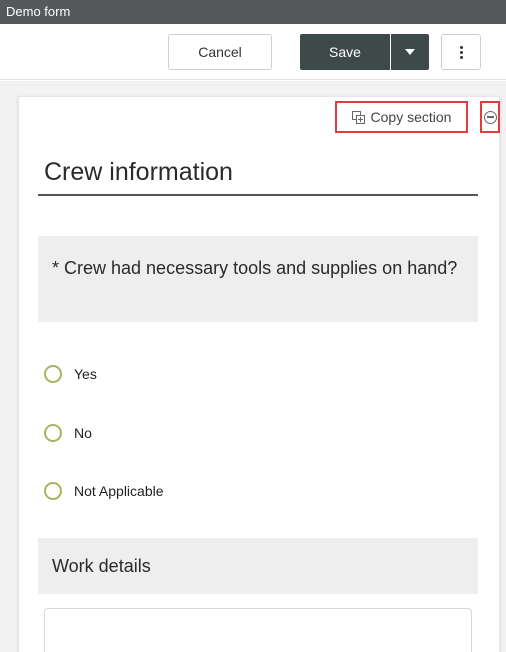 The height and width of the screenshot is (652, 506). Describe the element at coordinates (68, 433) in the screenshot. I see `radio-option-no: No` at that location.